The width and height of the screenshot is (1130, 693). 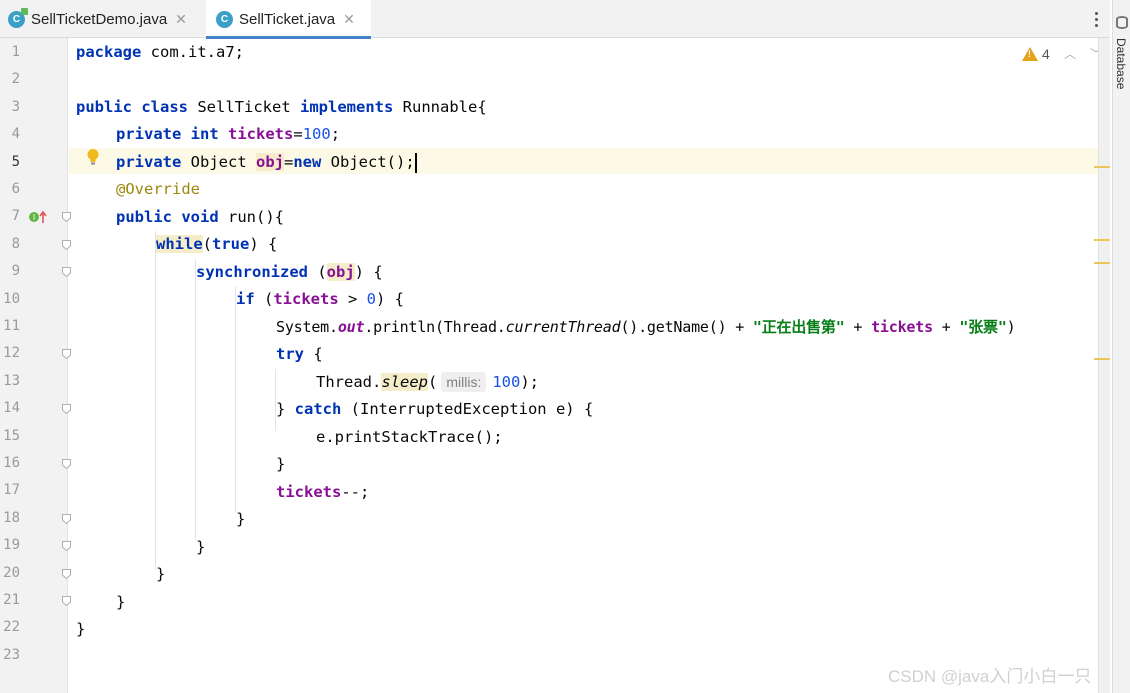 I want to click on inspection-widget: 4, so click(x=1036, y=54).